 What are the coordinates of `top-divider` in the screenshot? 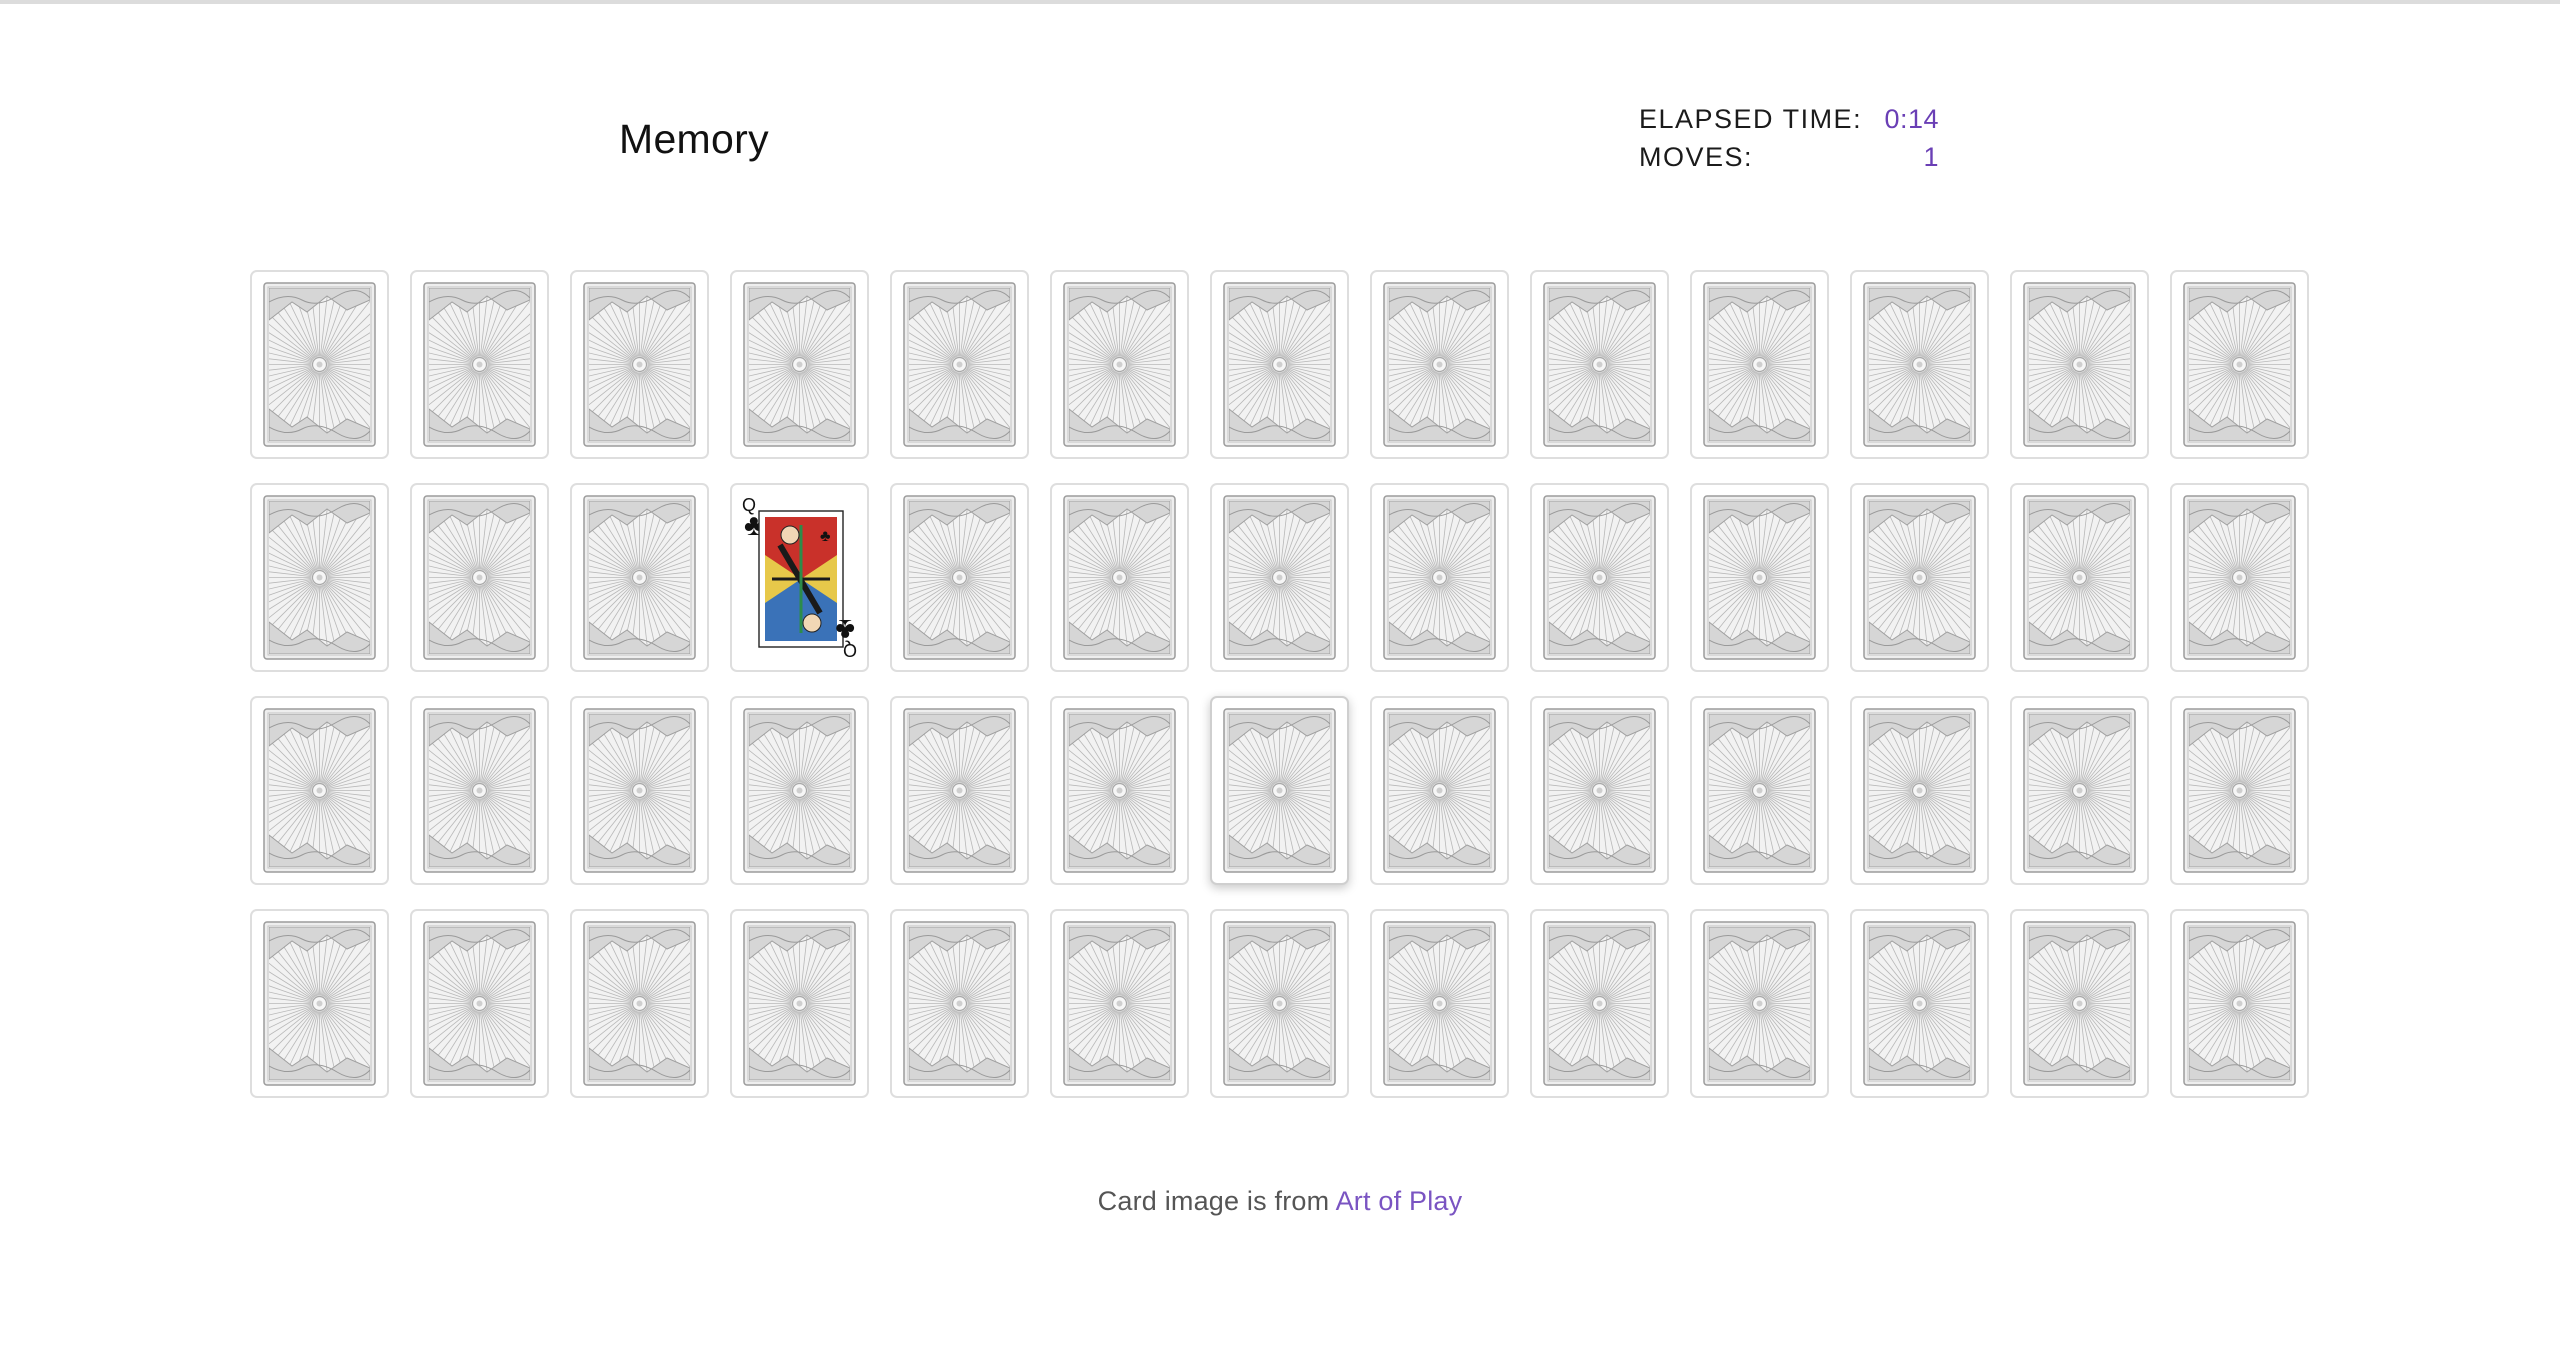 It's located at (1280, 2).